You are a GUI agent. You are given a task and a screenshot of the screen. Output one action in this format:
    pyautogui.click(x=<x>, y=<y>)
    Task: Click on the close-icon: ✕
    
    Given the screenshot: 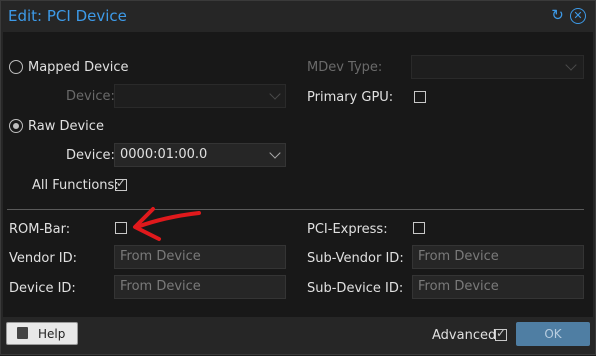 What is the action you would take?
    pyautogui.click(x=578, y=16)
    